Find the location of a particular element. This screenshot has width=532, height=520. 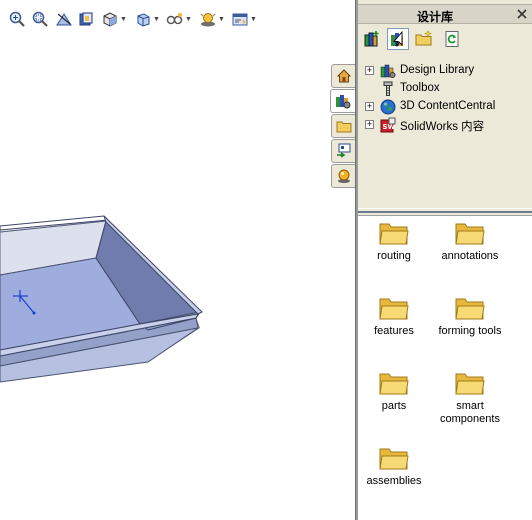

folder-features: features is located at coordinates (394, 316).